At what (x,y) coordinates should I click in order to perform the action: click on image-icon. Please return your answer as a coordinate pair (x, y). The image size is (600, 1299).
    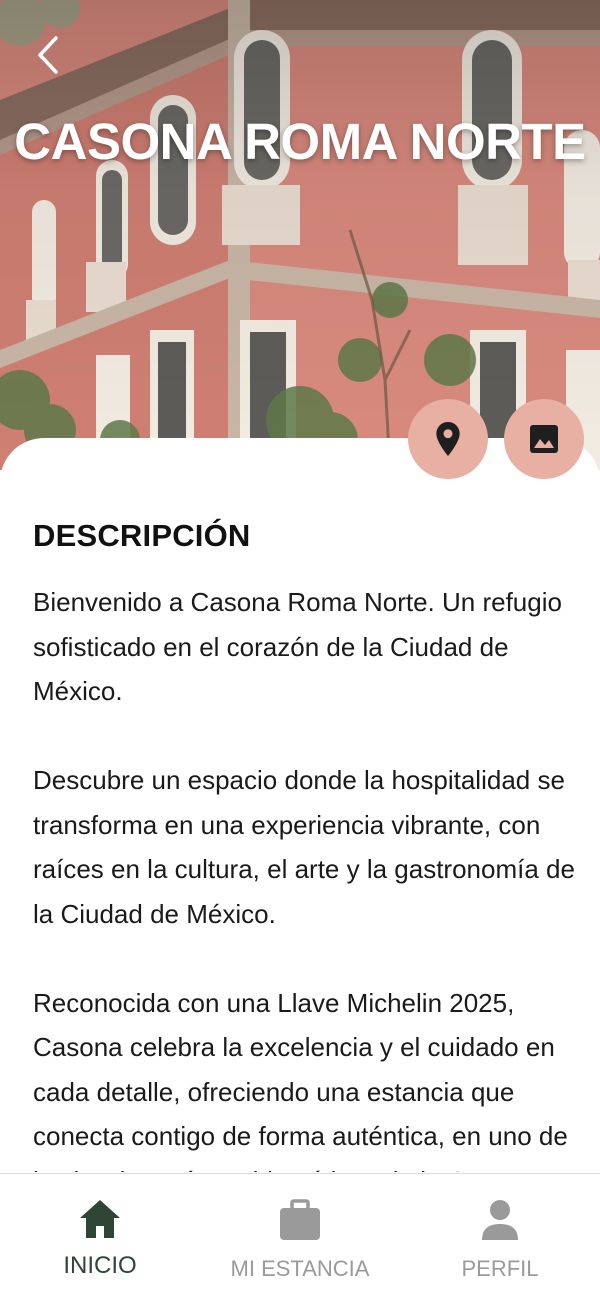
    Looking at the image, I should click on (544, 439).